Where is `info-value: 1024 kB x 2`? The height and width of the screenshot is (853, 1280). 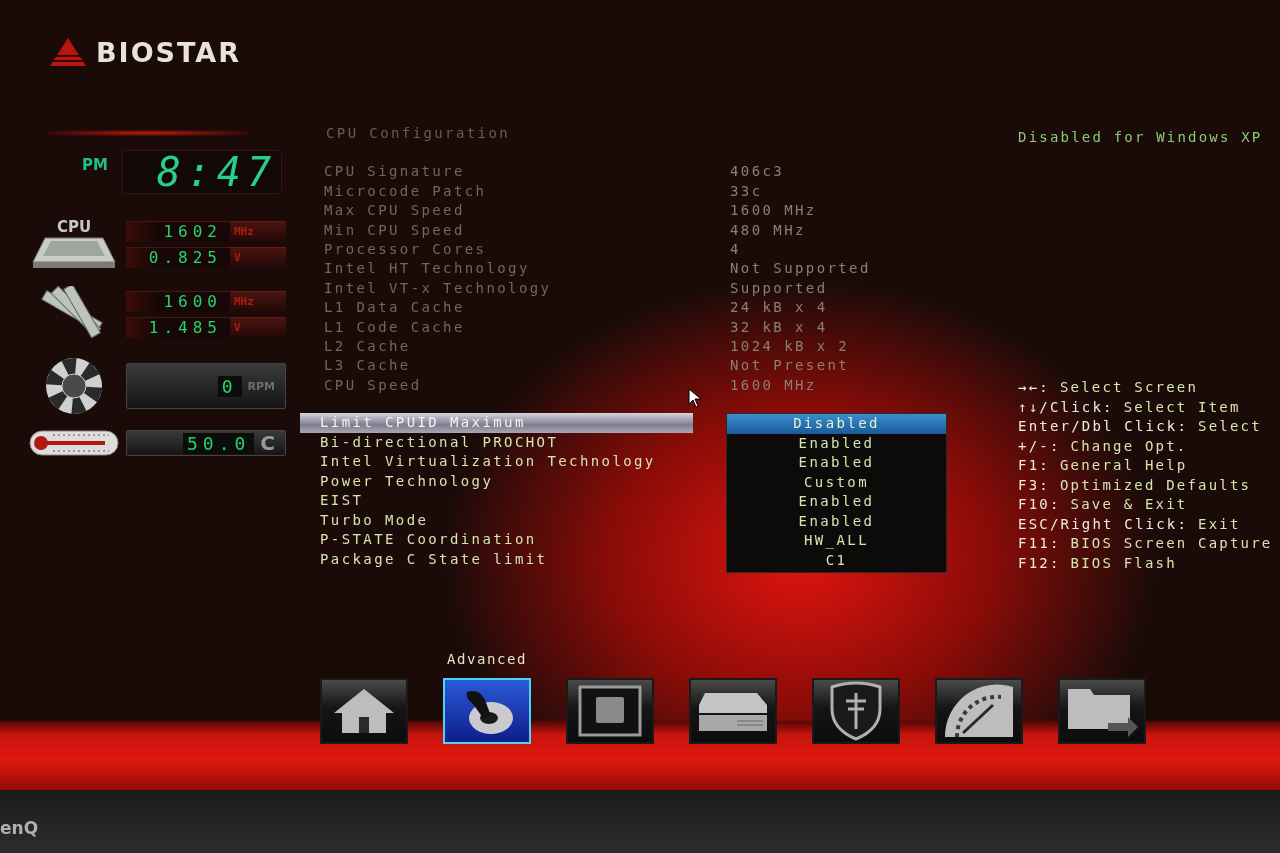 info-value: 1024 kB x 2 is located at coordinates (790, 347).